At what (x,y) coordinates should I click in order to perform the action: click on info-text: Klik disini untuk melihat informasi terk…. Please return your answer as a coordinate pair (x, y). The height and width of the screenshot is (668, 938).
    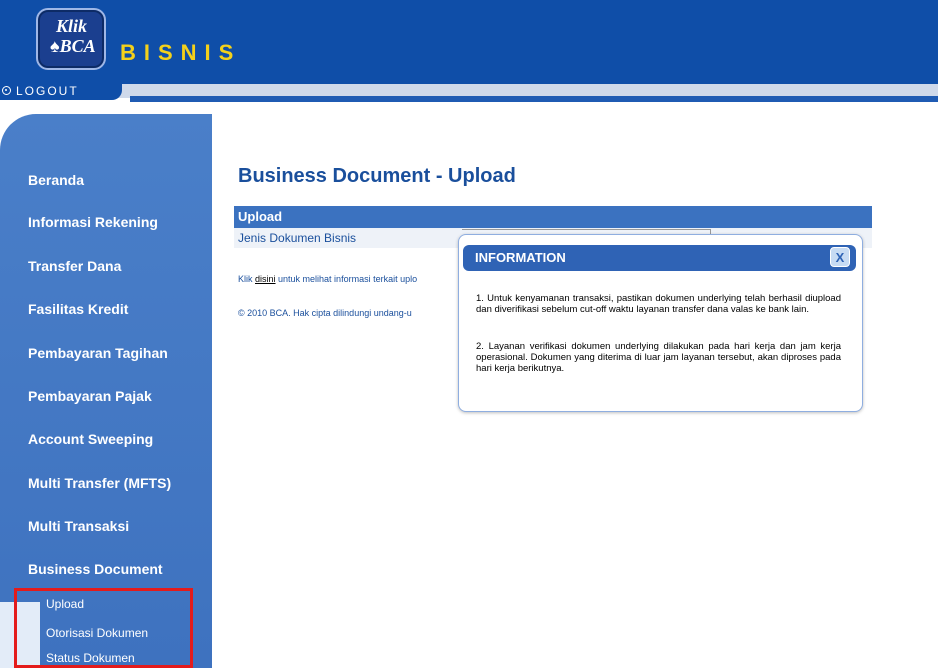
    Looking at the image, I should click on (327, 279).